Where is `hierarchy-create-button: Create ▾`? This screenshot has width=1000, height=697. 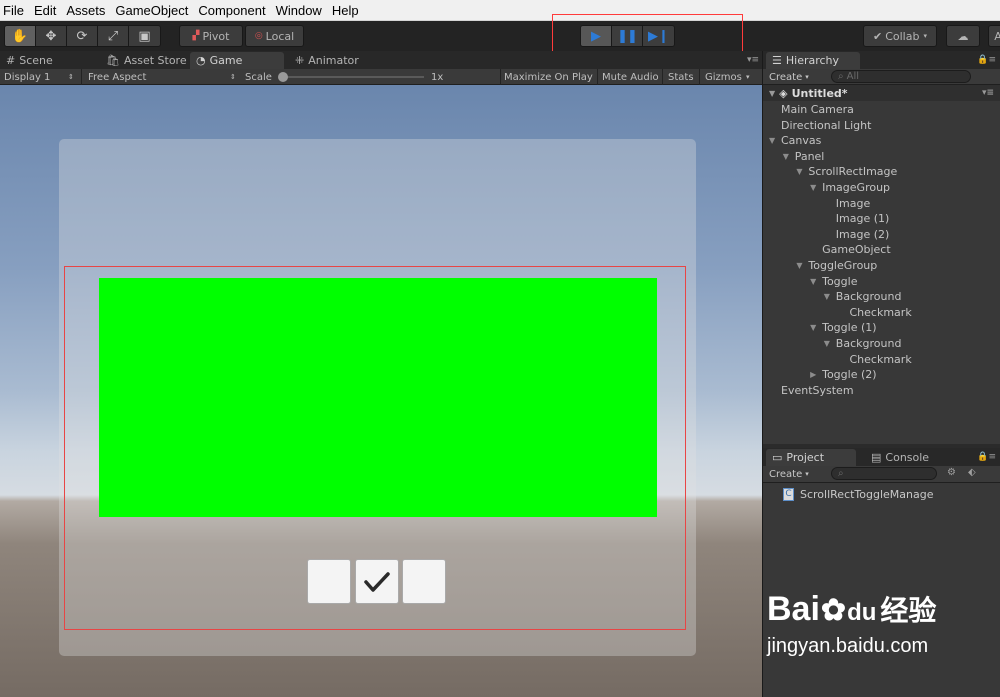 hierarchy-create-button: Create ▾ is located at coordinates (789, 77).